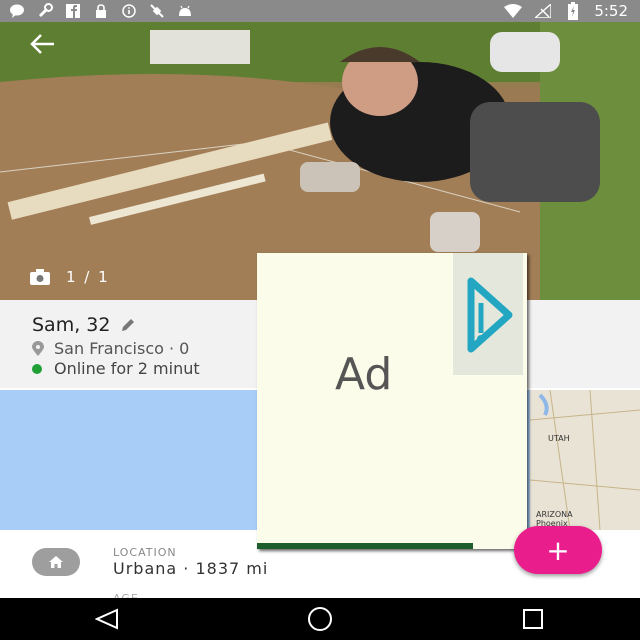 The image size is (640, 640). I want to click on system-icons: 5:52, so click(572, 11).